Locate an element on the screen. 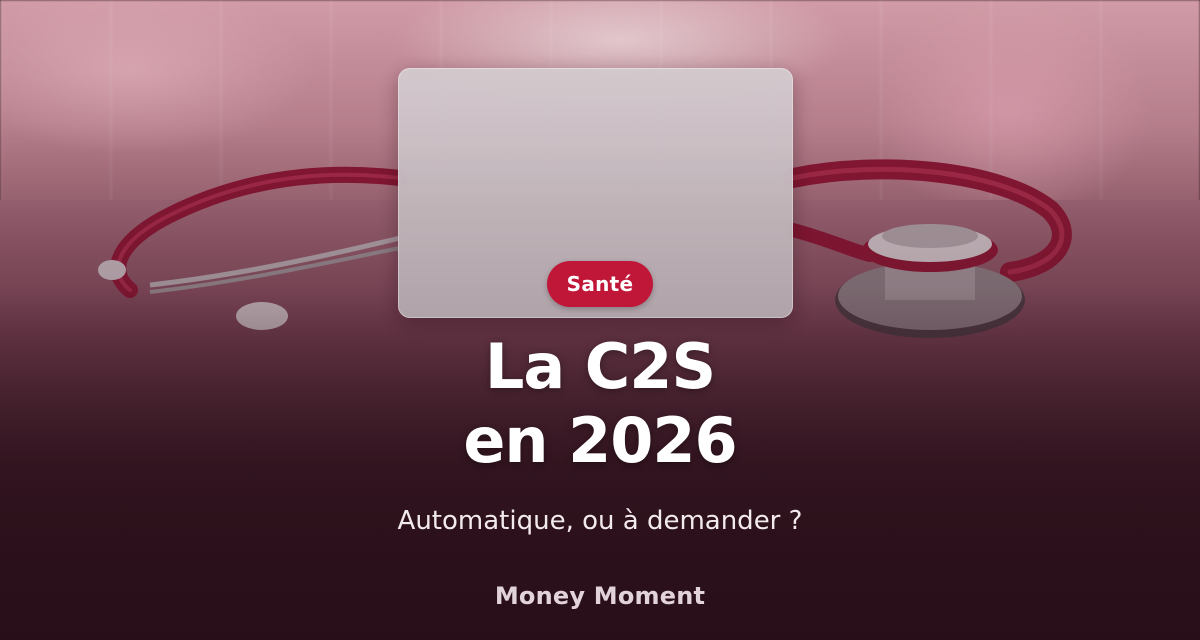  page-title: La C2S en 2026 is located at coordinates (600, 404).